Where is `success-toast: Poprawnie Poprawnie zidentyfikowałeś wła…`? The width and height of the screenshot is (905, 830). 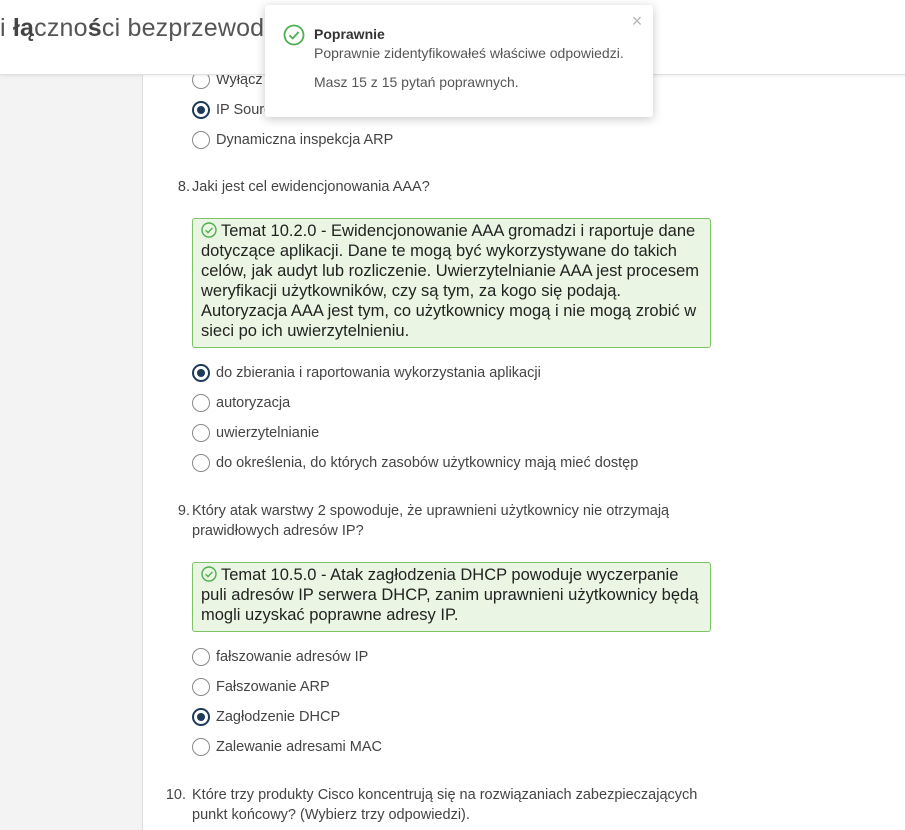 success-toast: Poprawnie Poprawnie zidentyfikowałeś wła… is located at coordinates (459, 61).